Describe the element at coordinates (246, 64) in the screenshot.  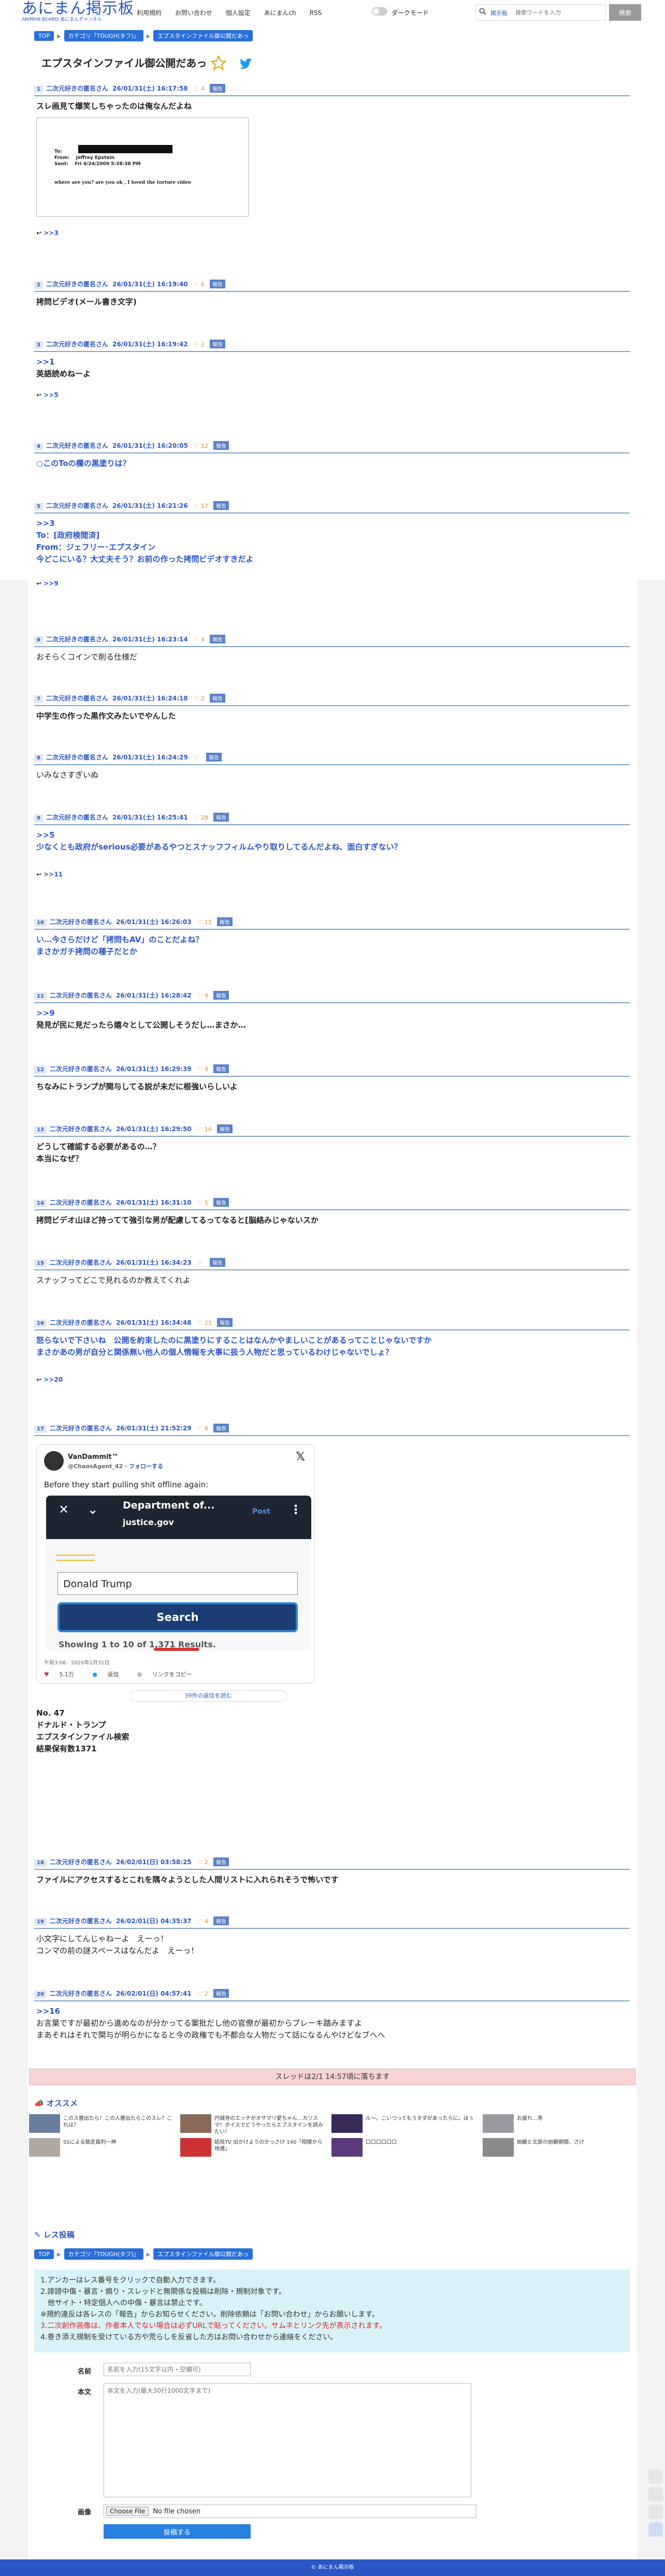
I see `twitter-bird-icon` at that location.